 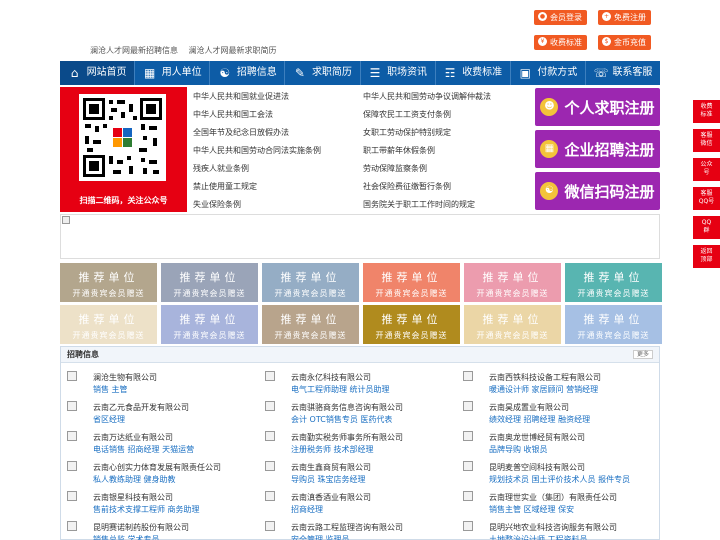 I want to click on sidebar-arrow-up-button: 返回 顶部, so click(x=706, y=256).